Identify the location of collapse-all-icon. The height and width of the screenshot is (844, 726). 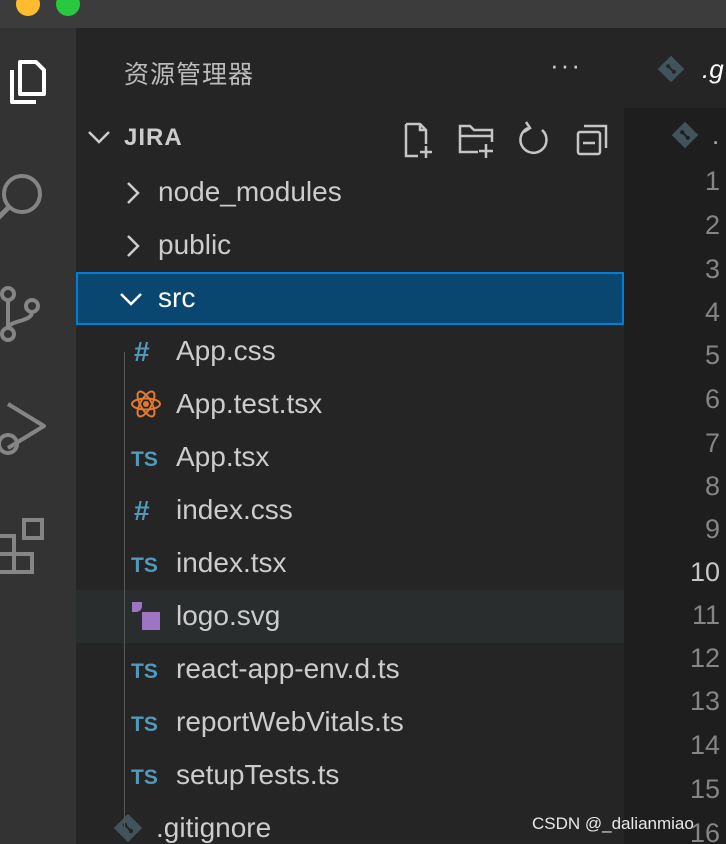
(592, 140).